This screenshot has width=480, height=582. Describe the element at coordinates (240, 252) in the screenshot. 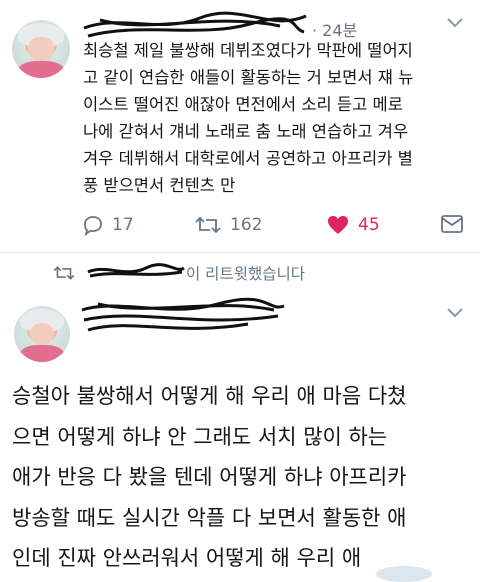

I see `tweet-divider` at that location.